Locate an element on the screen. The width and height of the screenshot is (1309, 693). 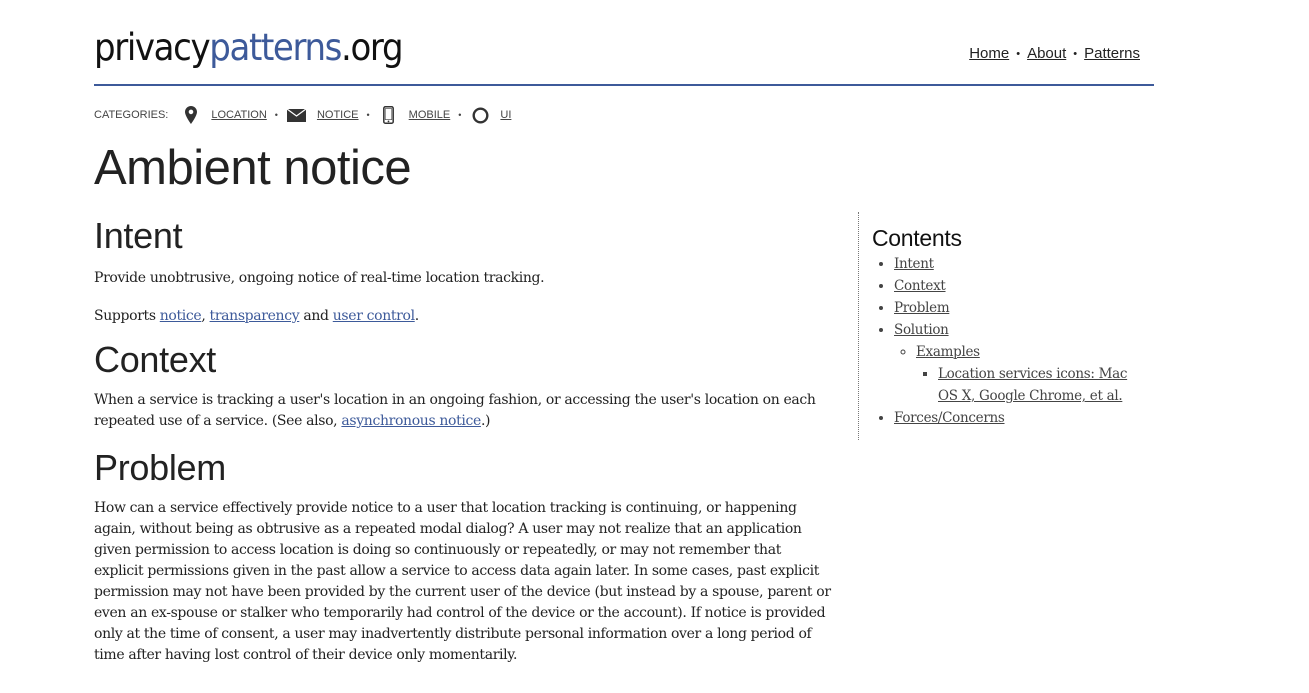
supports-comma: , is located at coordinates (205, 316).